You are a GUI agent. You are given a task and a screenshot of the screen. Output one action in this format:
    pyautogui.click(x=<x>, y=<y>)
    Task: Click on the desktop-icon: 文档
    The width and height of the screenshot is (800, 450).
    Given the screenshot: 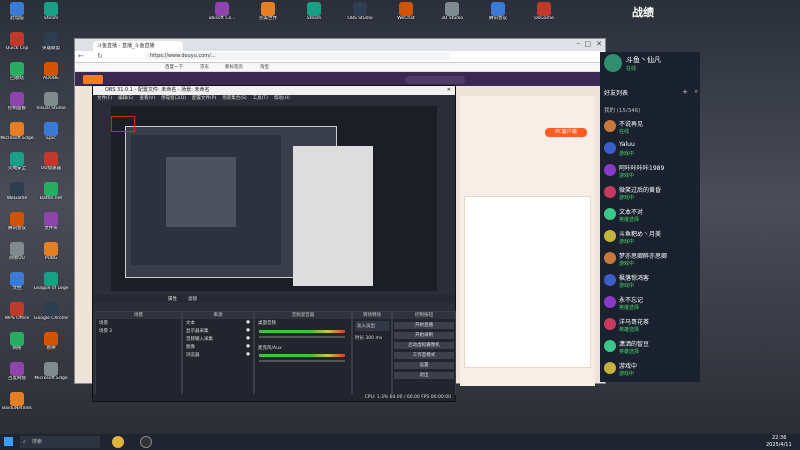 What is the action you would take?
    pyautogui.click(x=17, y=289)
    